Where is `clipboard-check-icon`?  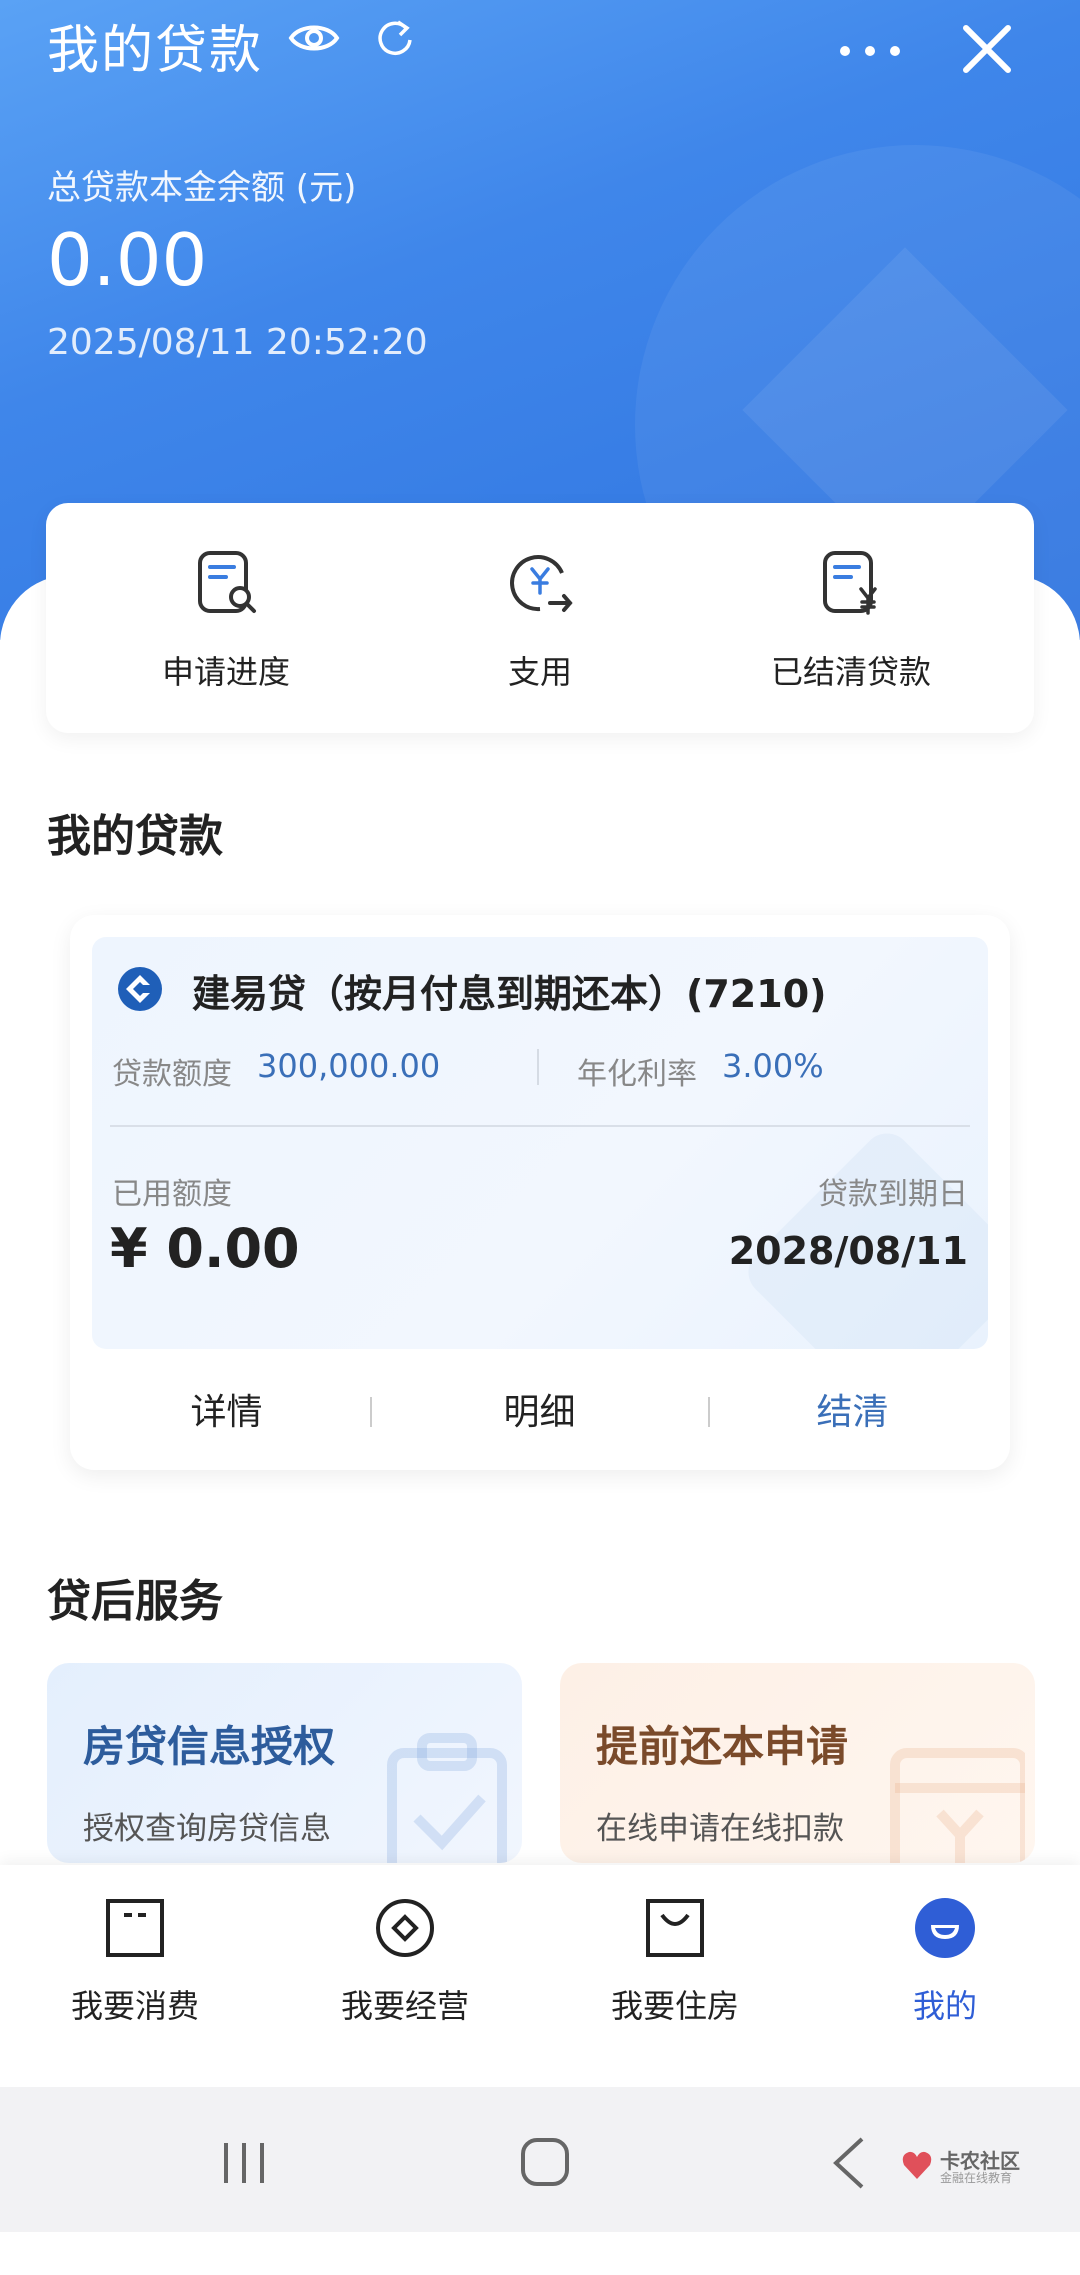
clipboard-check-icon is located at coordinates (447, 1798).